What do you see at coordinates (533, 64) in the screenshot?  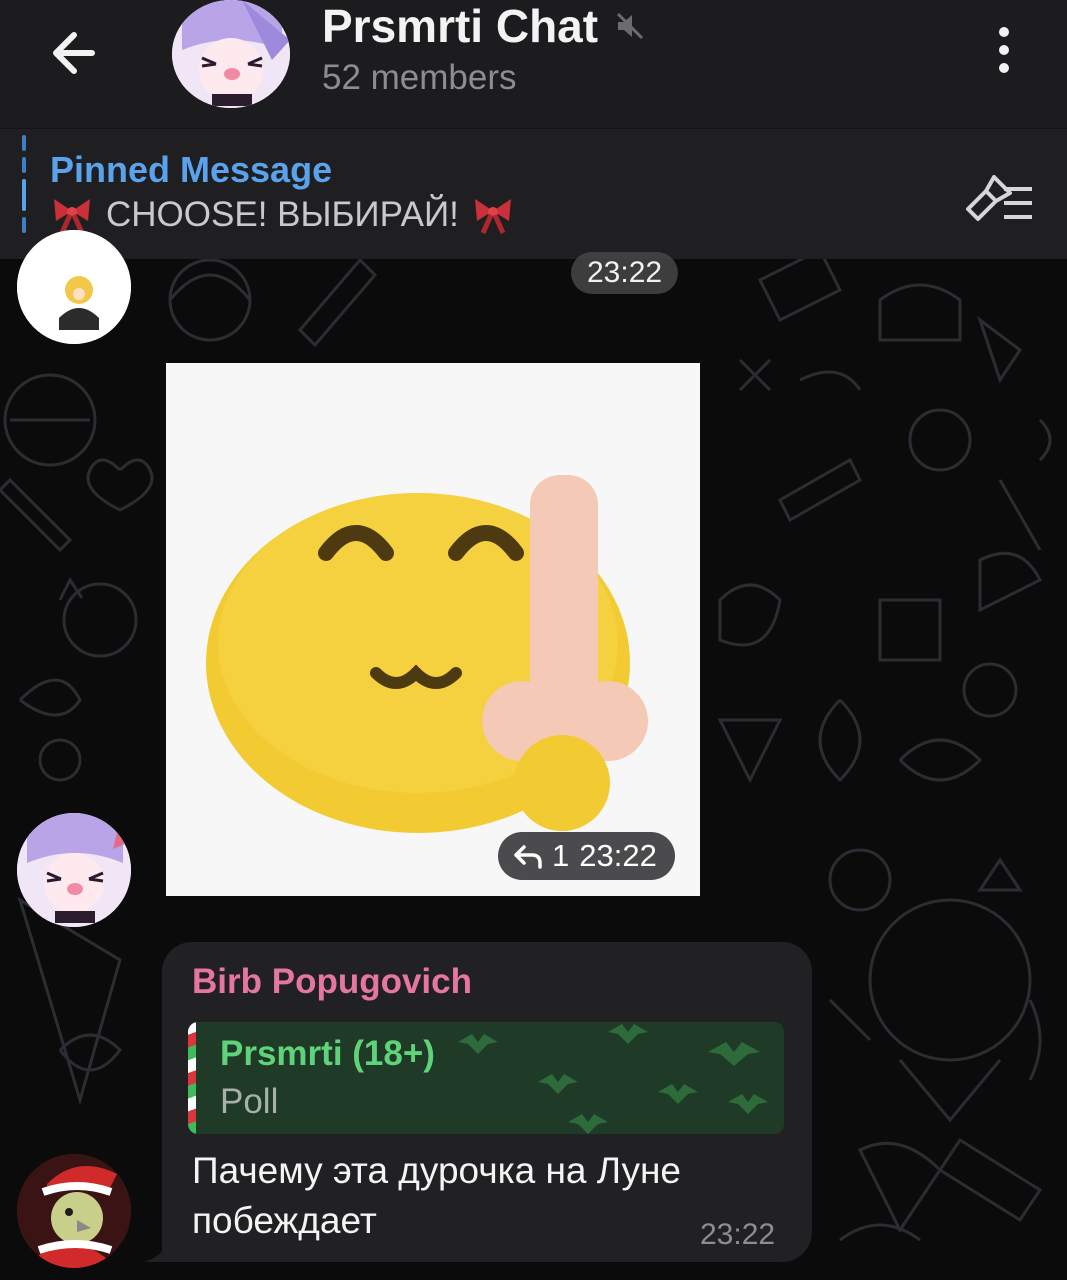 I see `chat-header: Prsmrti Chat 52 members` at bounding box center [533, 64].